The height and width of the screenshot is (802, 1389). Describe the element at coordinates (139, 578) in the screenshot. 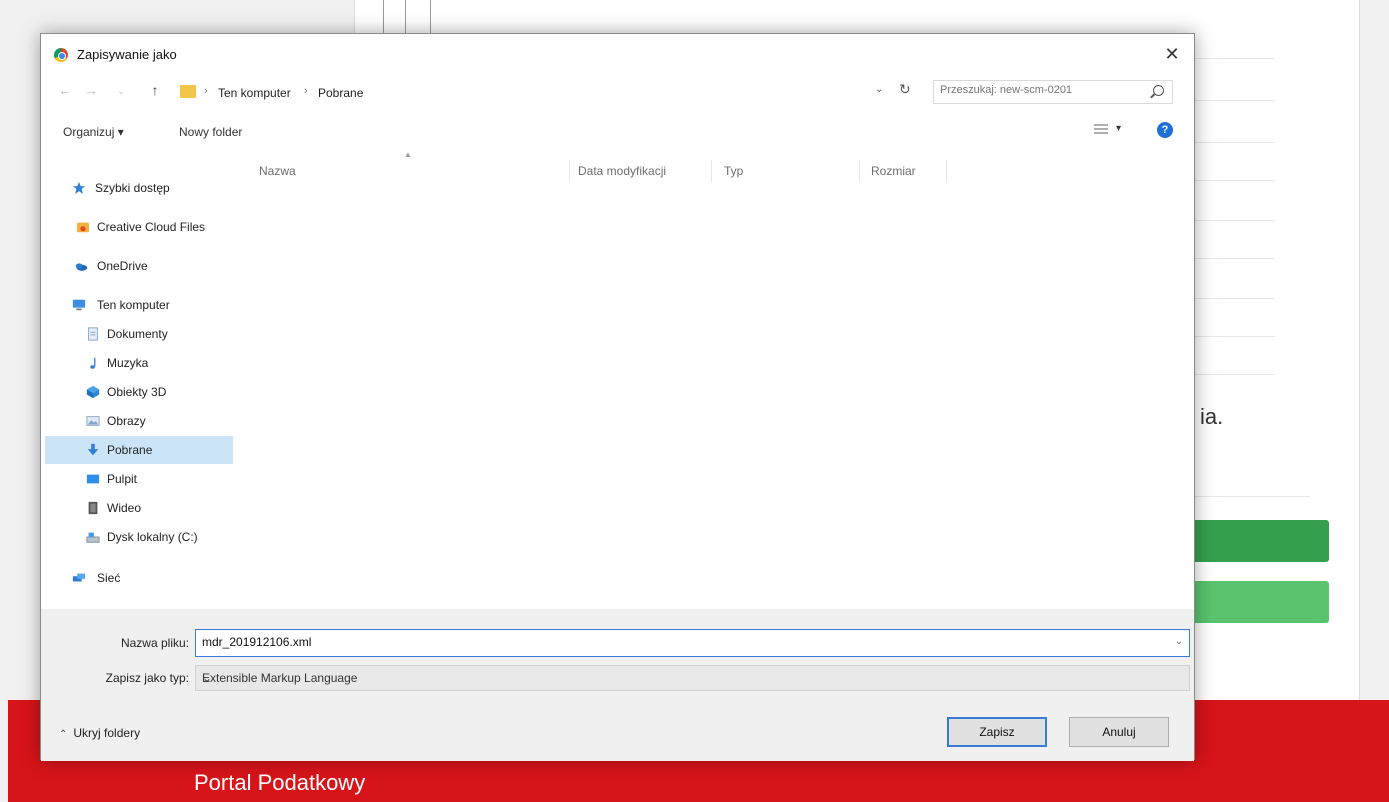

I see `sidebar-item-network: Sieć` at that location.